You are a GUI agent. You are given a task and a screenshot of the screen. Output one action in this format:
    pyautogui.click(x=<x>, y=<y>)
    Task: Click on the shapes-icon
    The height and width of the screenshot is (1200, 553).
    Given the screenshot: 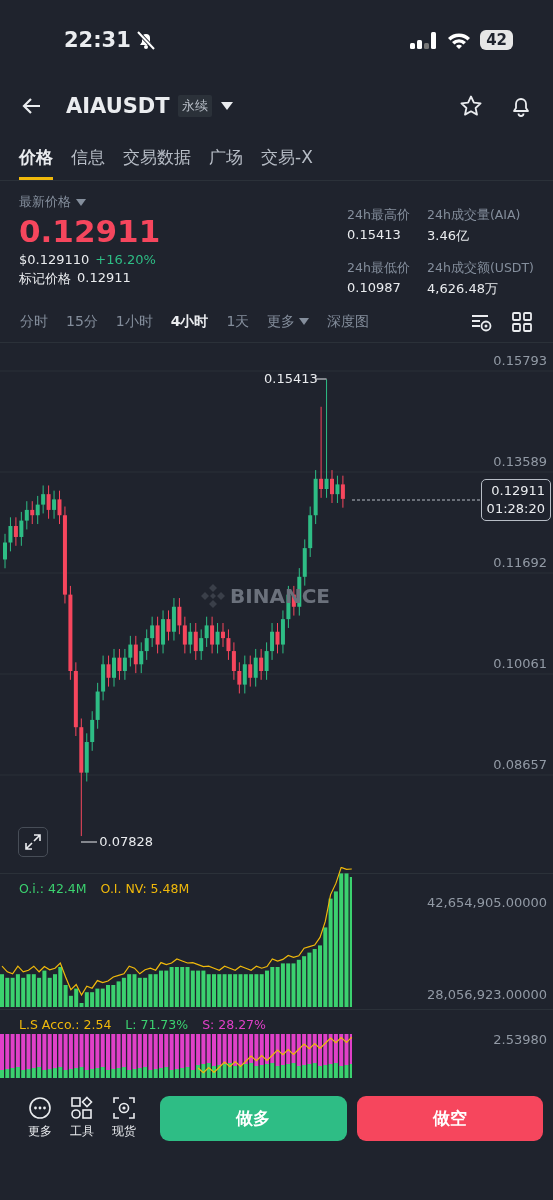 What is the action you would take?
    pyautogui.click(x=82, y=1108)
    